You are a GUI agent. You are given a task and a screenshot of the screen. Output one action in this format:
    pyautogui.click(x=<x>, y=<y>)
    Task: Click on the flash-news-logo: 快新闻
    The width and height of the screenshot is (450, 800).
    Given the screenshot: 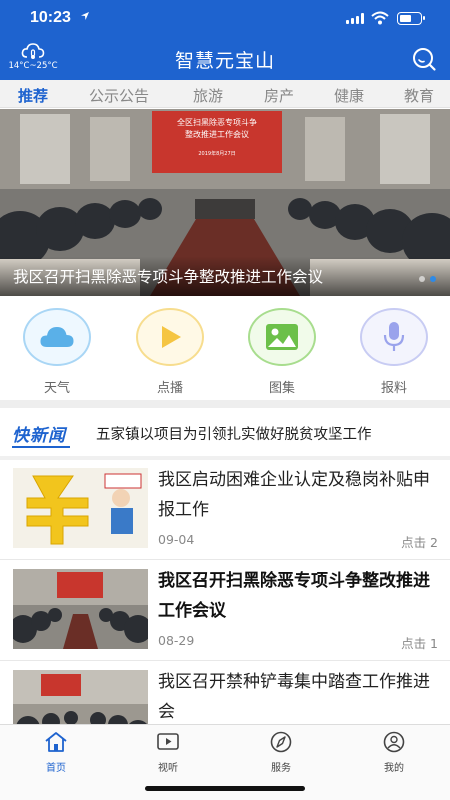 What is the action you would take?
    pyautogui.click(x=41, y=434)
    